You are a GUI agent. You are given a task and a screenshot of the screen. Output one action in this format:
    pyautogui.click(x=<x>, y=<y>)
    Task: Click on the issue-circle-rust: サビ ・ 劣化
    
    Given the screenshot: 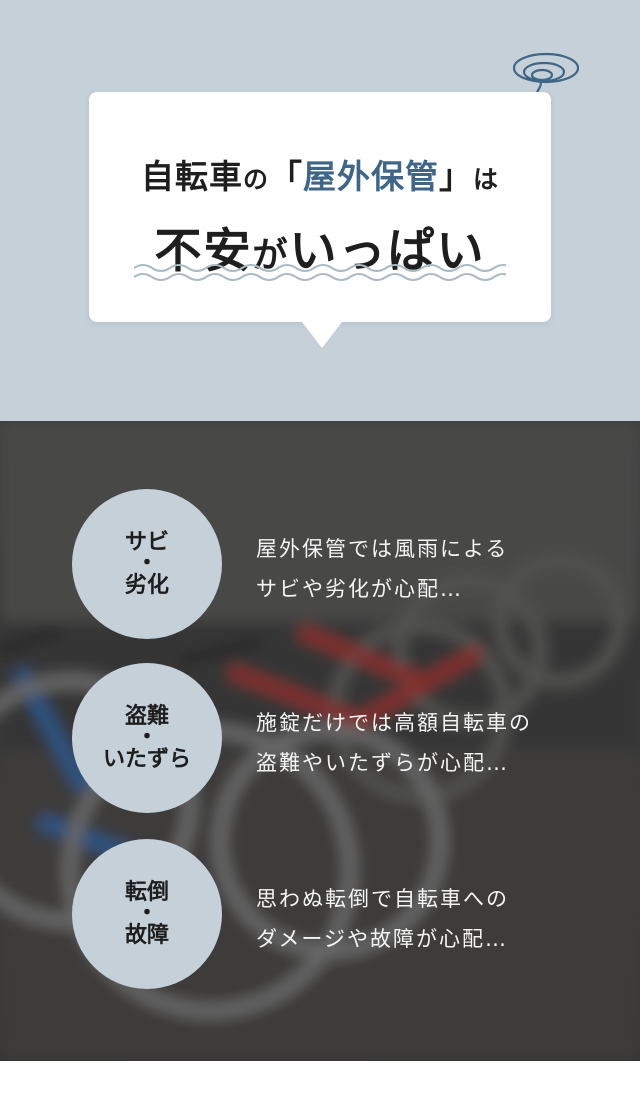 What is the action you would take?
    pyautogui.click(x=147, y=564)
    